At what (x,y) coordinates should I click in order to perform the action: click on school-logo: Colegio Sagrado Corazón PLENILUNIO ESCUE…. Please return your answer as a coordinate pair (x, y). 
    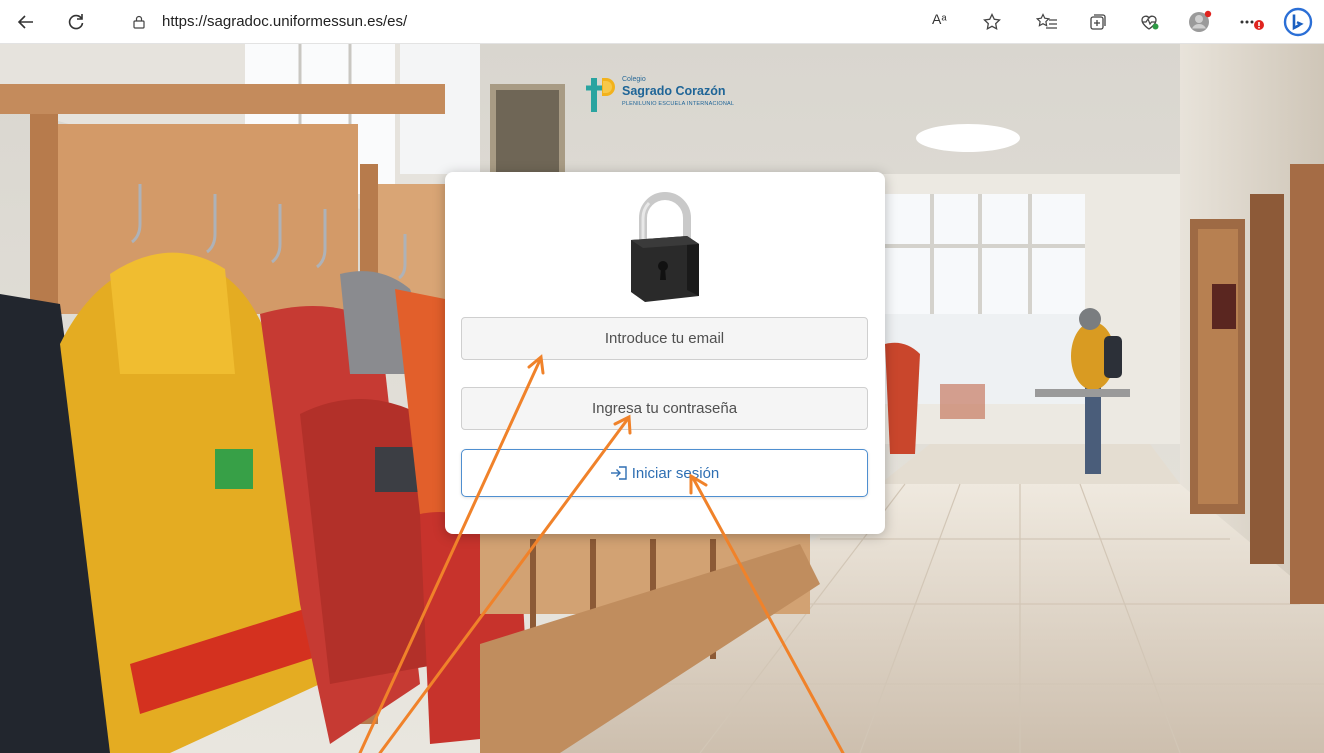
    Looking at the image, I should click on (682, 96).